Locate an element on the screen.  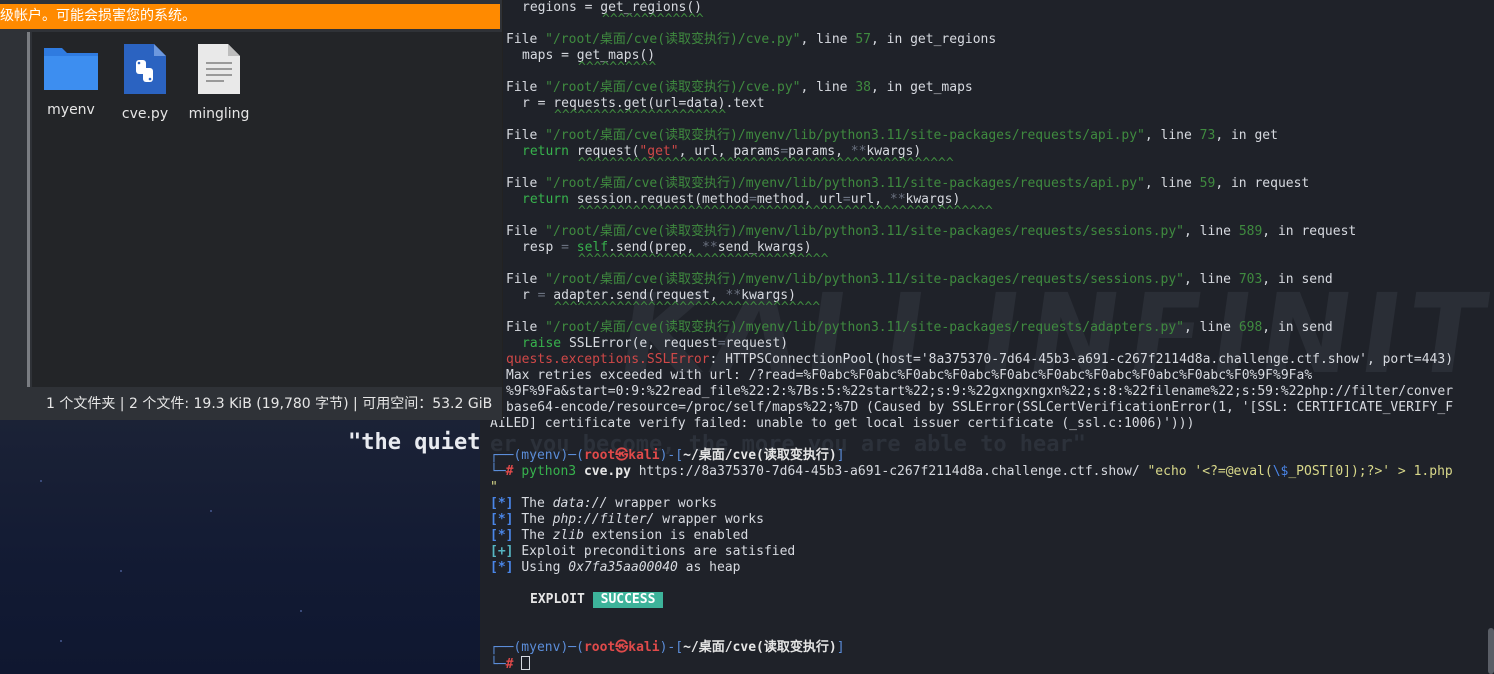
traceback-carets: ^^^^^^^^^^^^^ is located at coordinates (653, 19).